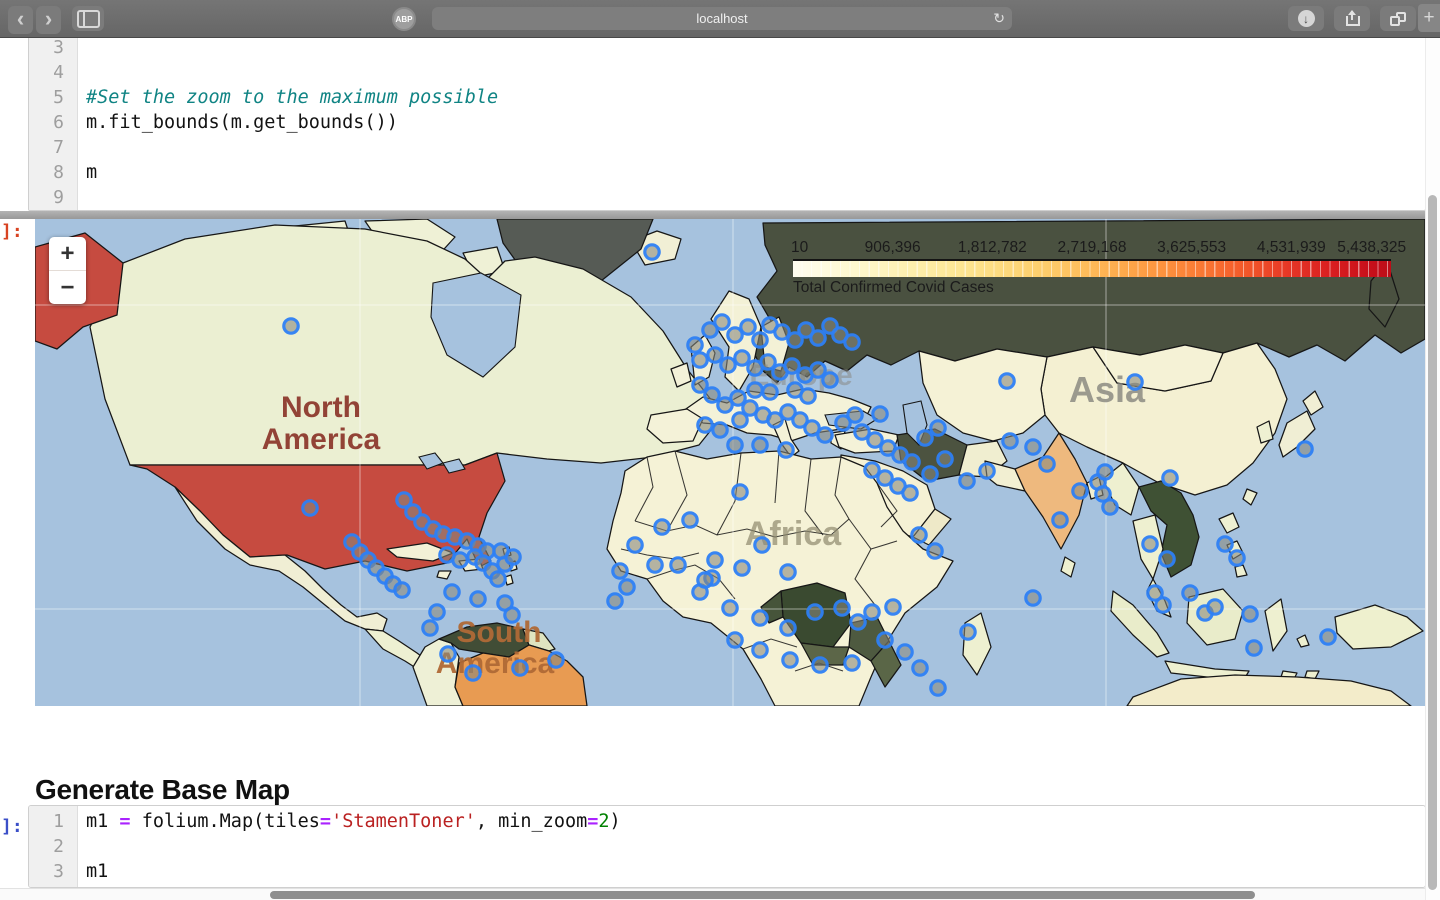 The width and height of the screenshot is (1440, 900). What do you see at coordinates (88, 18) in the screenshot?
I see `sidebar-toggle-button` at bounding box center [88, 18].